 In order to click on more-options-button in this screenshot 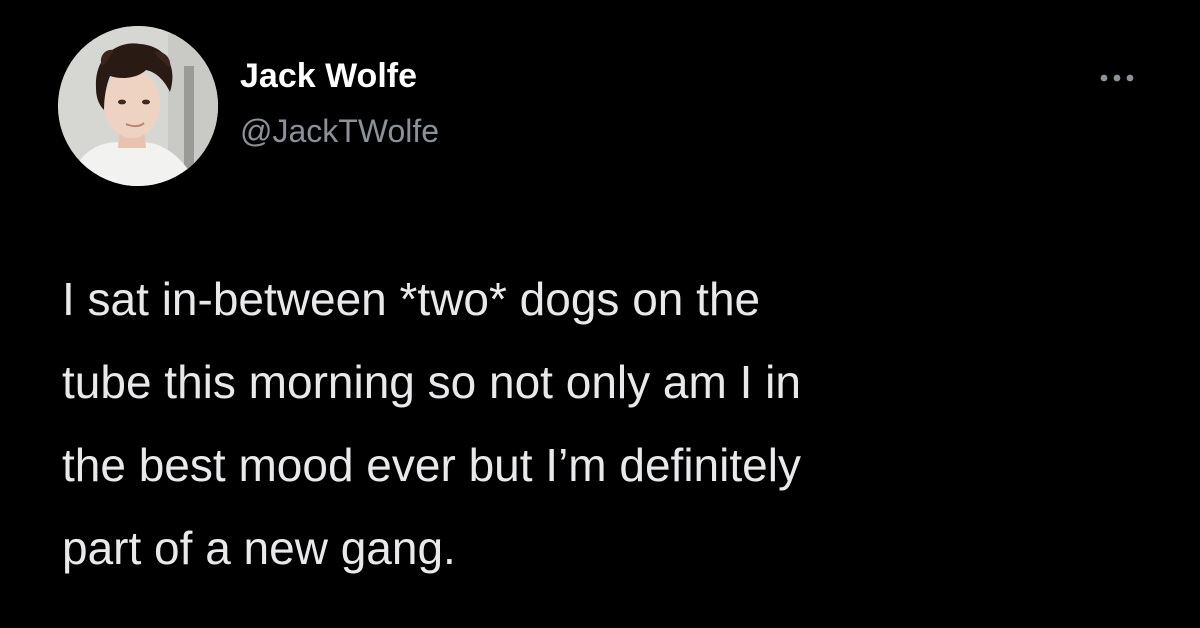, I will do `click(1117, 78)`.